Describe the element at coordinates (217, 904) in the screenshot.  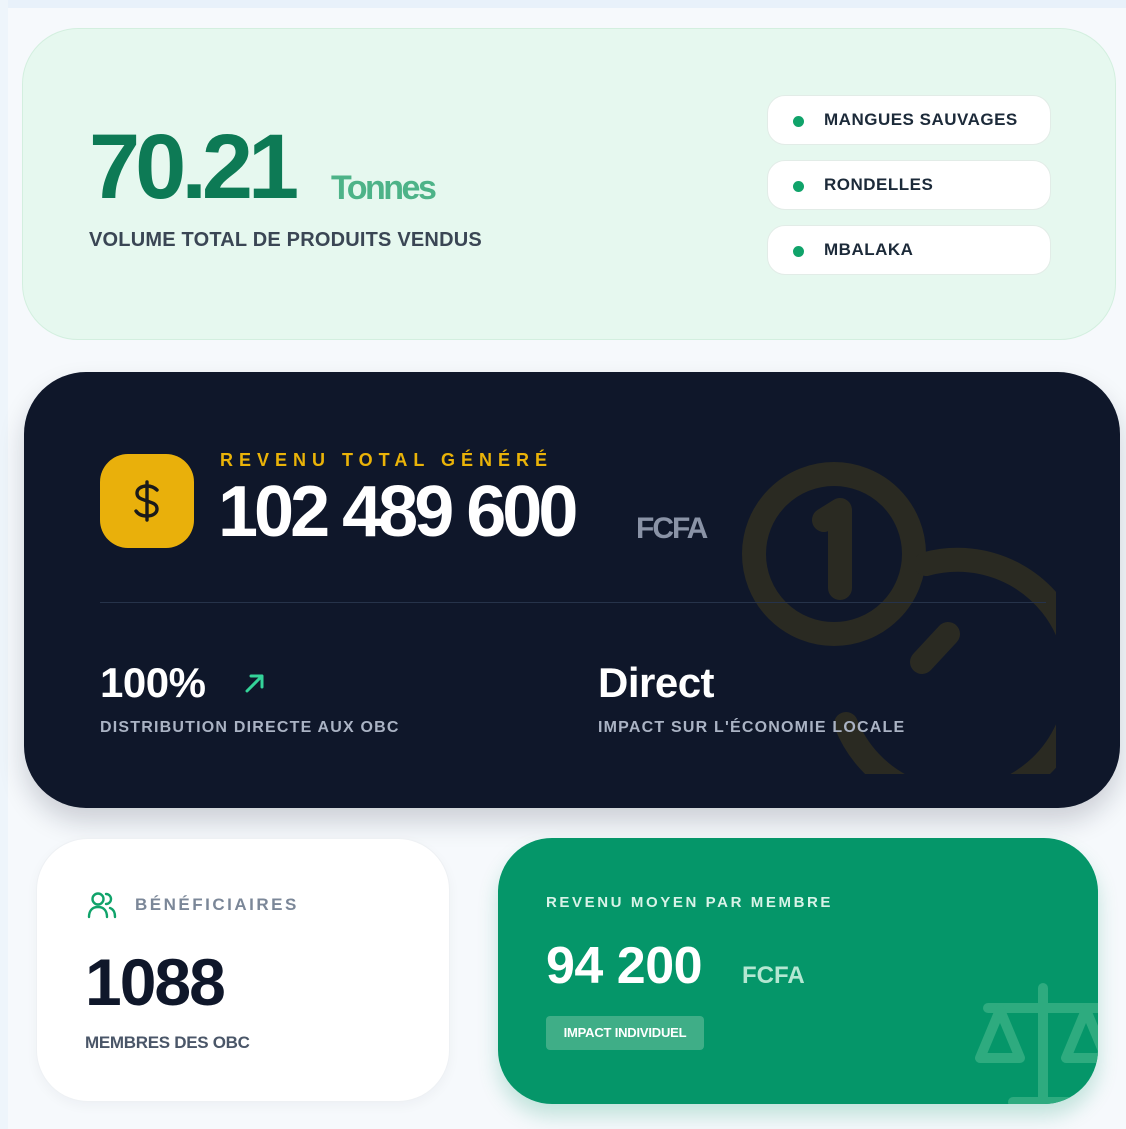
I see `beneficiaries-title: BÉNÉFICIAIRES` at that location.